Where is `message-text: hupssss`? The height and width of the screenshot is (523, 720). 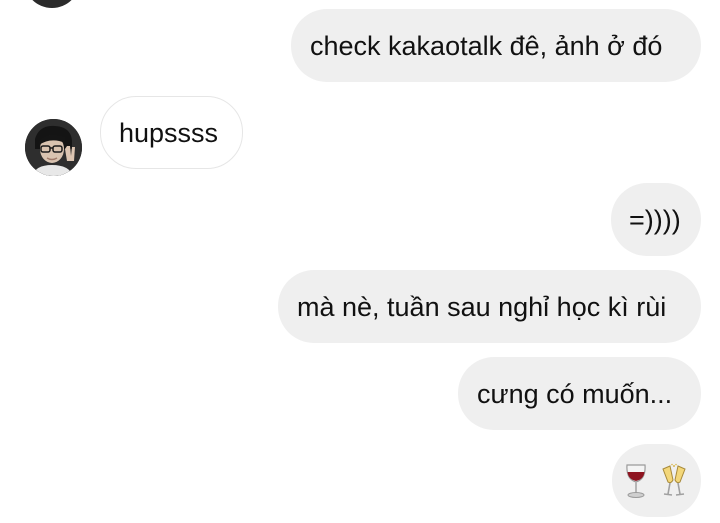
message-text: hupssss is located at coordinates (169, 132).